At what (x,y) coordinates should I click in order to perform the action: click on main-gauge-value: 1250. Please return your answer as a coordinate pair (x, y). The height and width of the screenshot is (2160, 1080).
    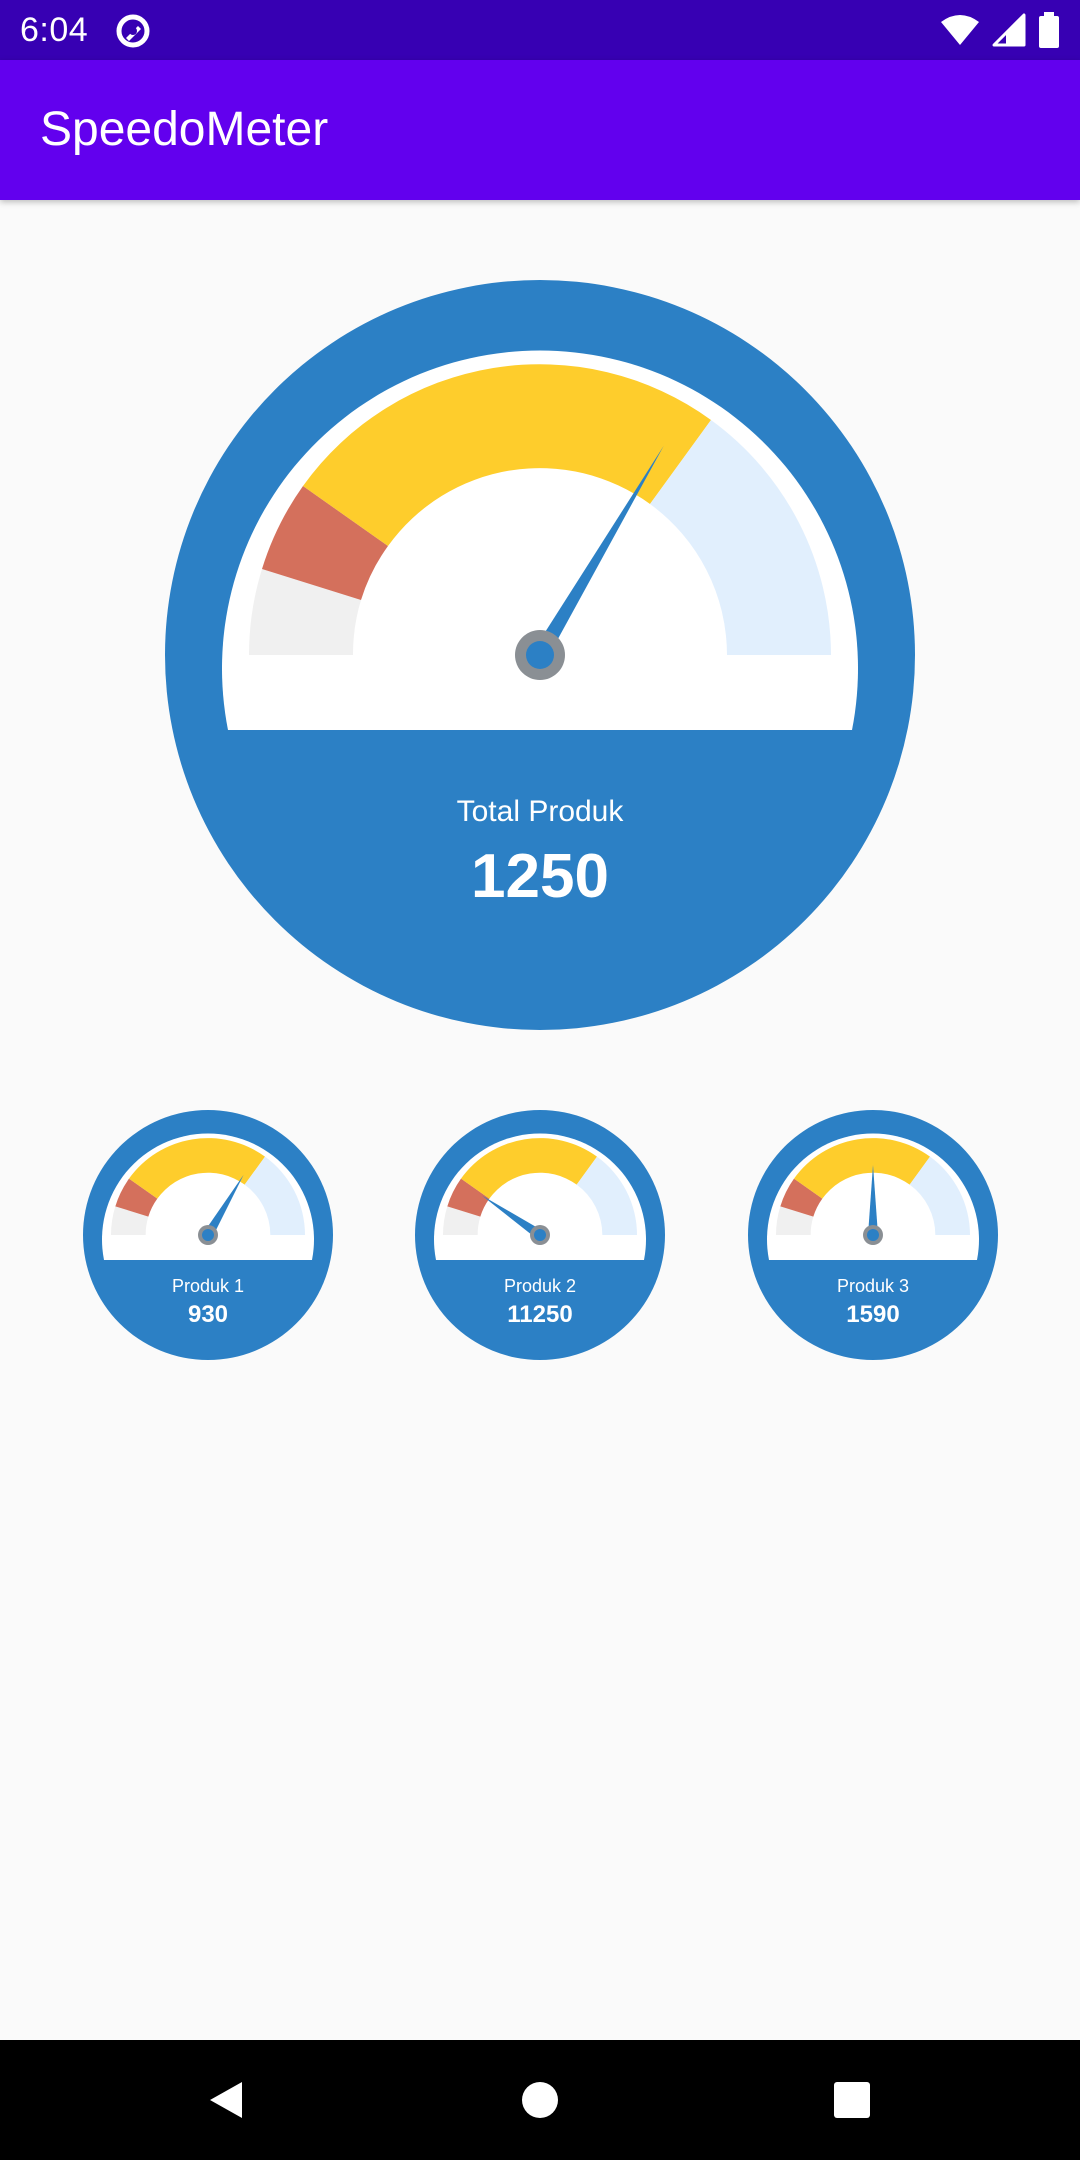
    Looking at the image, I should click on (540, 876).